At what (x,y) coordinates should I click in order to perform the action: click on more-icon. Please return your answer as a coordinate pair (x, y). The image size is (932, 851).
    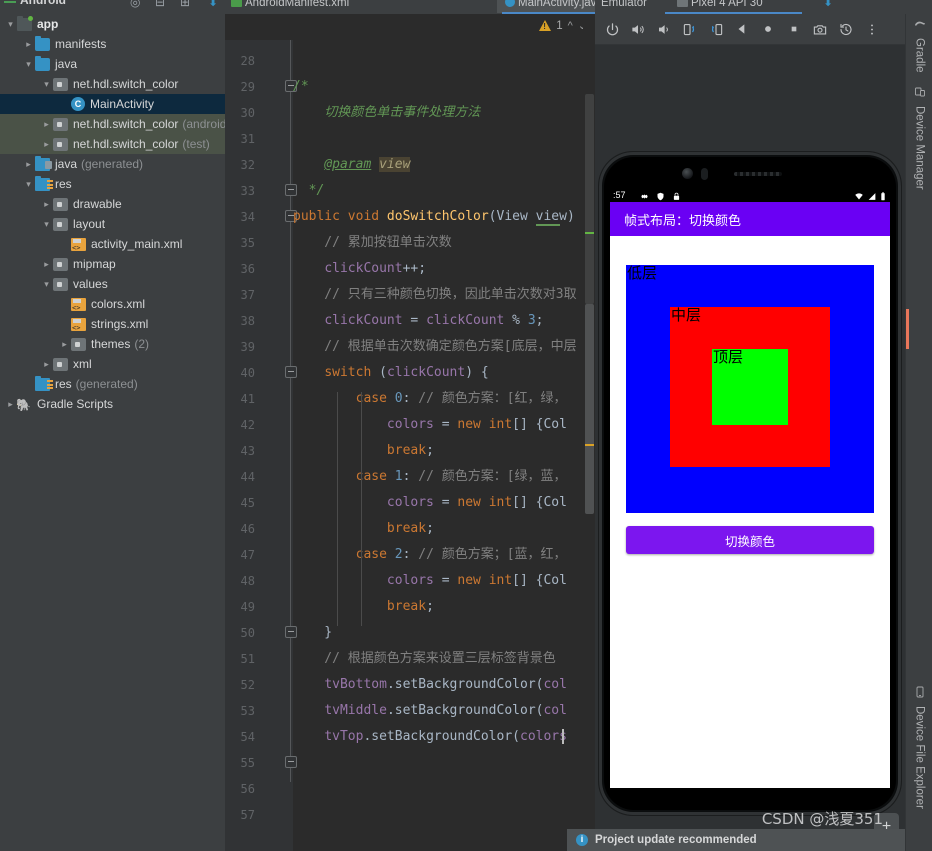
    Looking at the image, I should click on (872, 29).